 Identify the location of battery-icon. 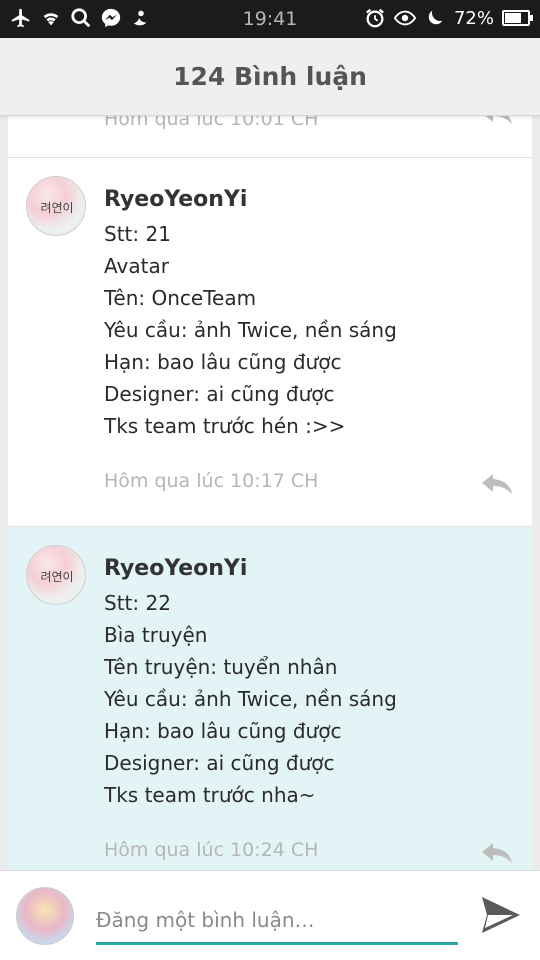
(517, 18).